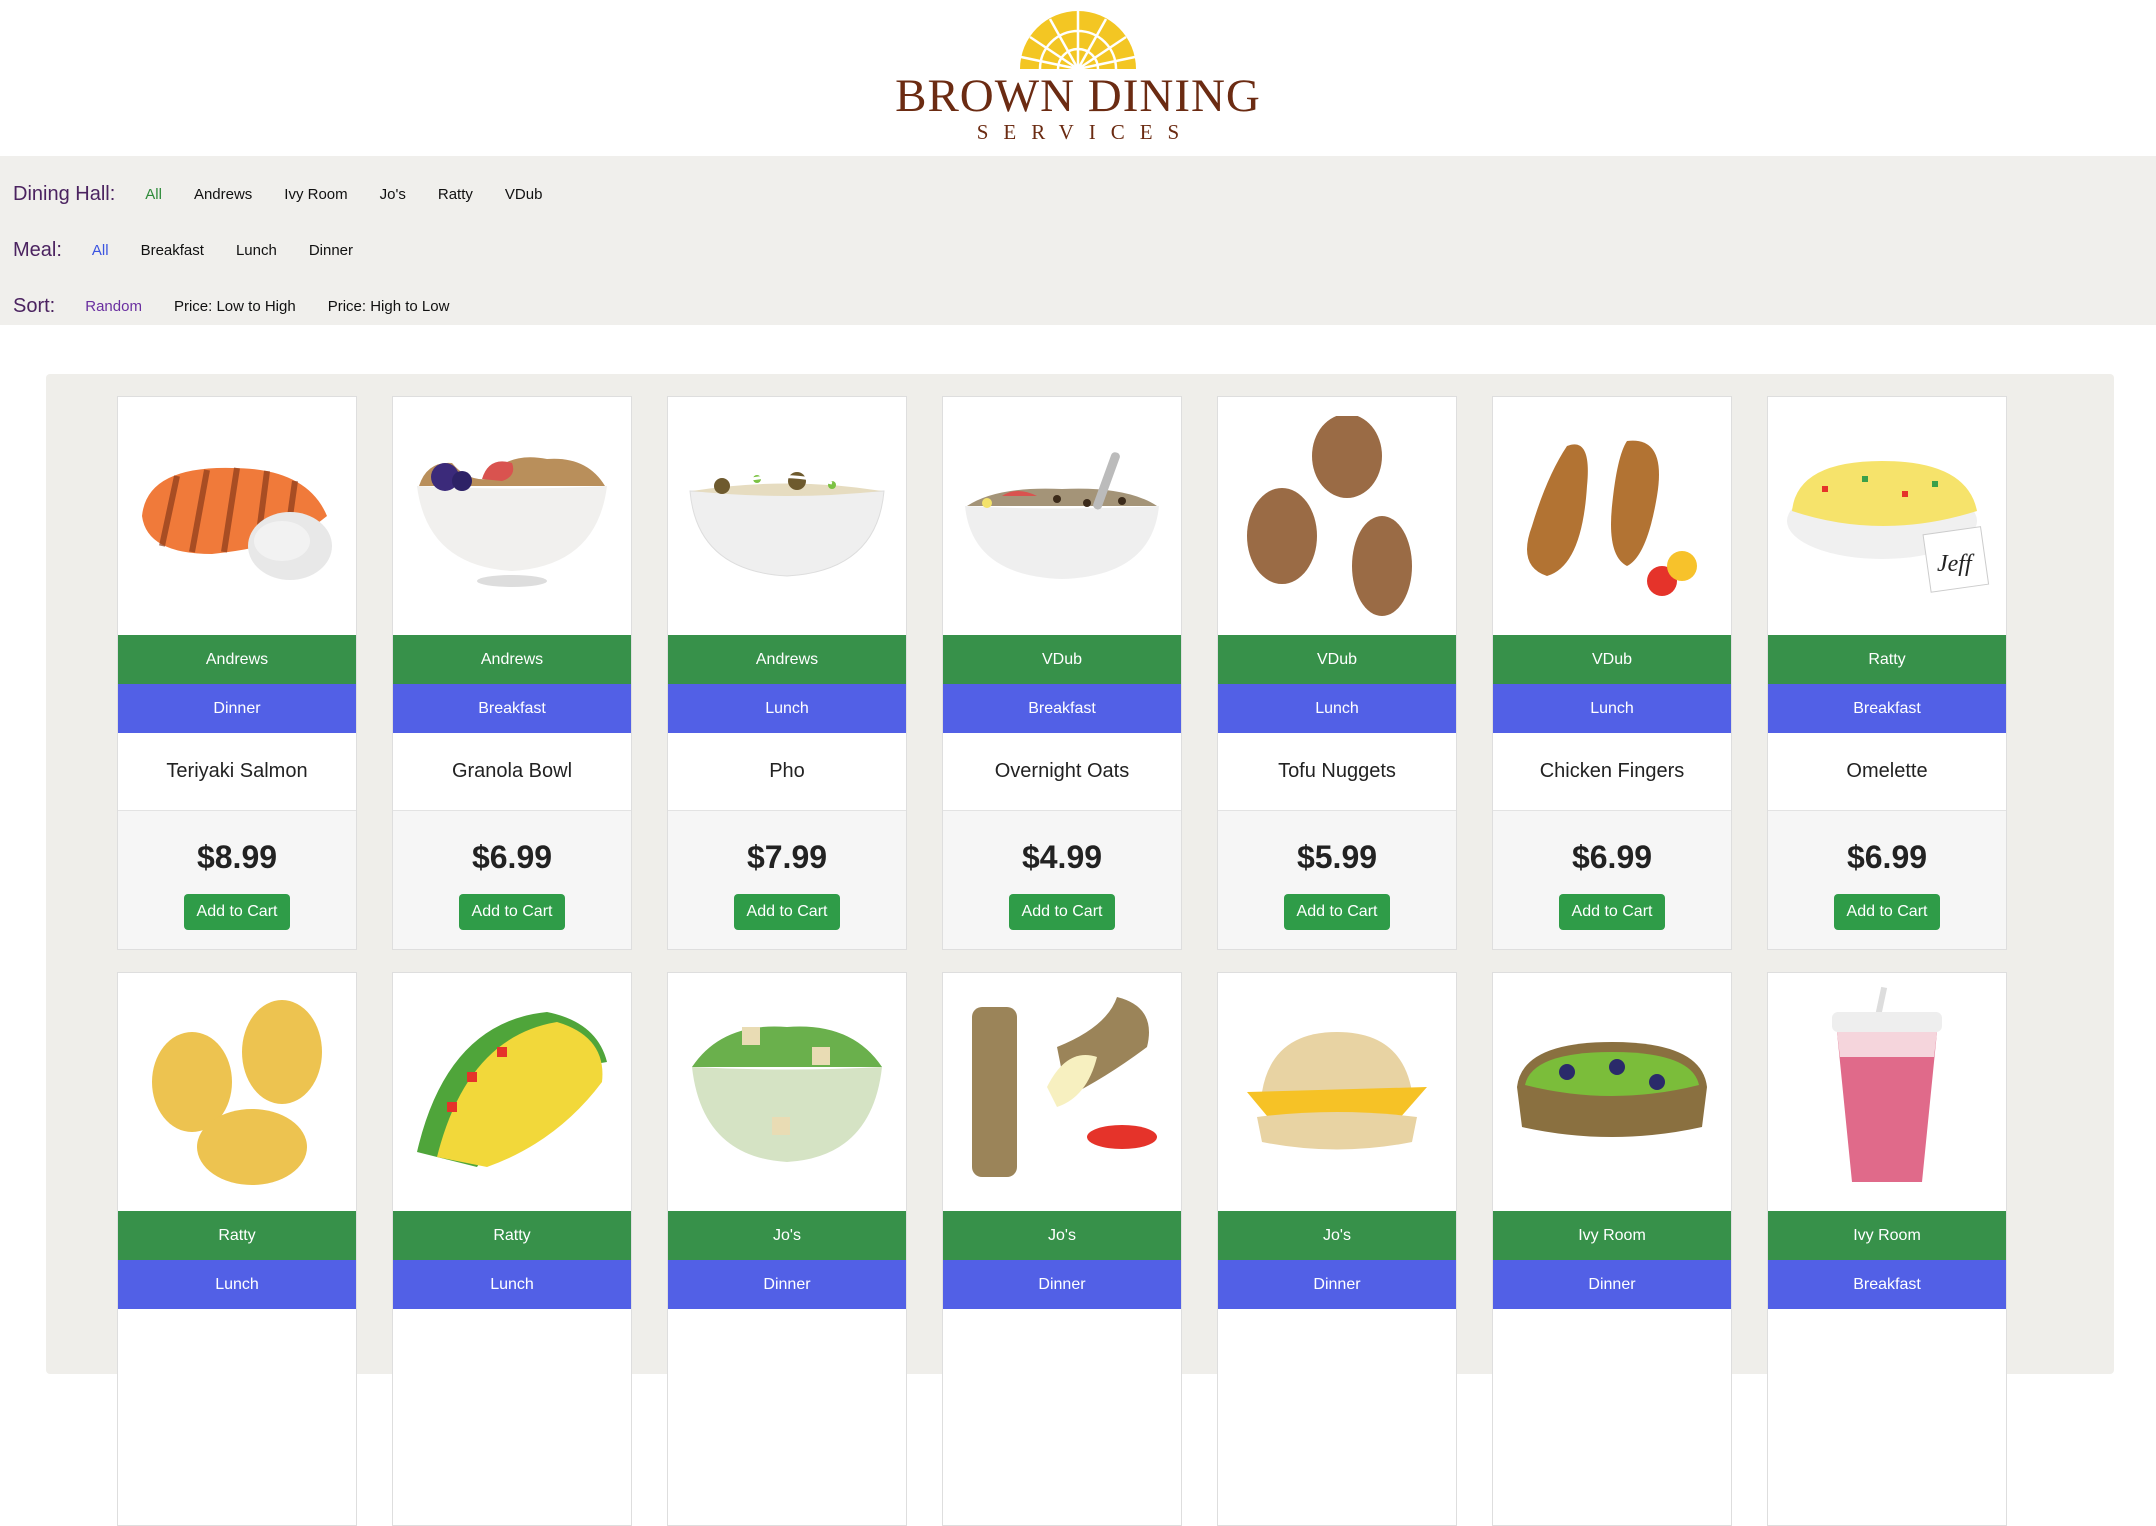 This screenshot has width=2156, height=1526. Describe the element at coordinates (1078, 250) in the screenshot. I see `meal-filter: Meal: All Breakfast Lunch Dinner` at that location.